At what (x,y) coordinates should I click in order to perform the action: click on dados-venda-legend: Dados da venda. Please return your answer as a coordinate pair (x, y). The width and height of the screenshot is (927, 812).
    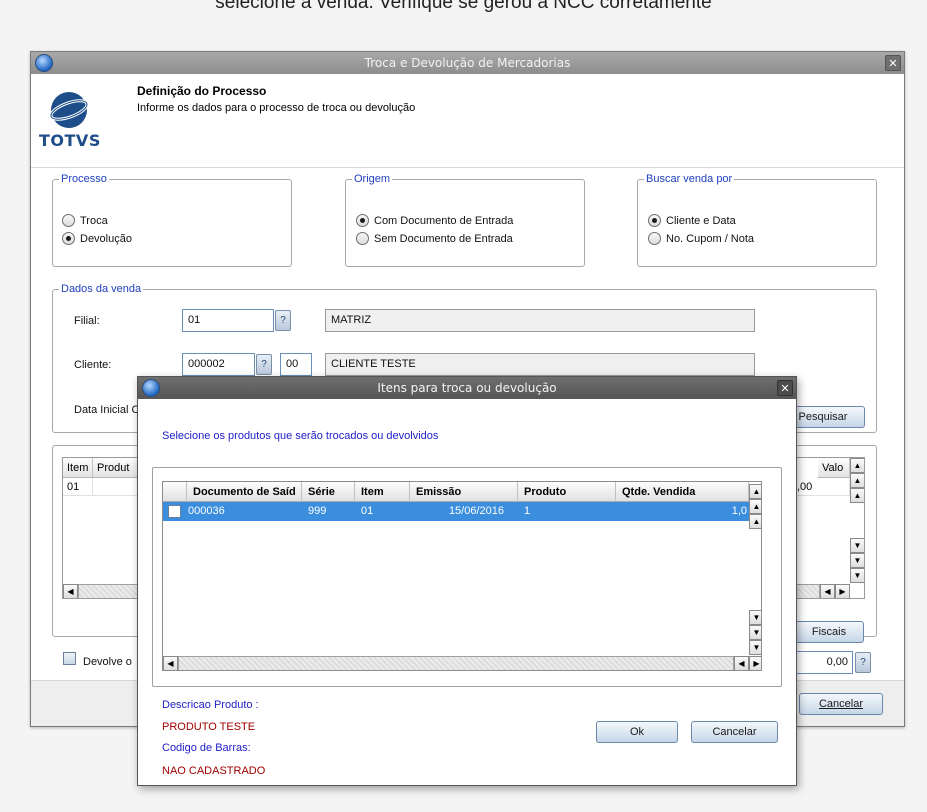
    Looking at the image, I should click on (101, 289).